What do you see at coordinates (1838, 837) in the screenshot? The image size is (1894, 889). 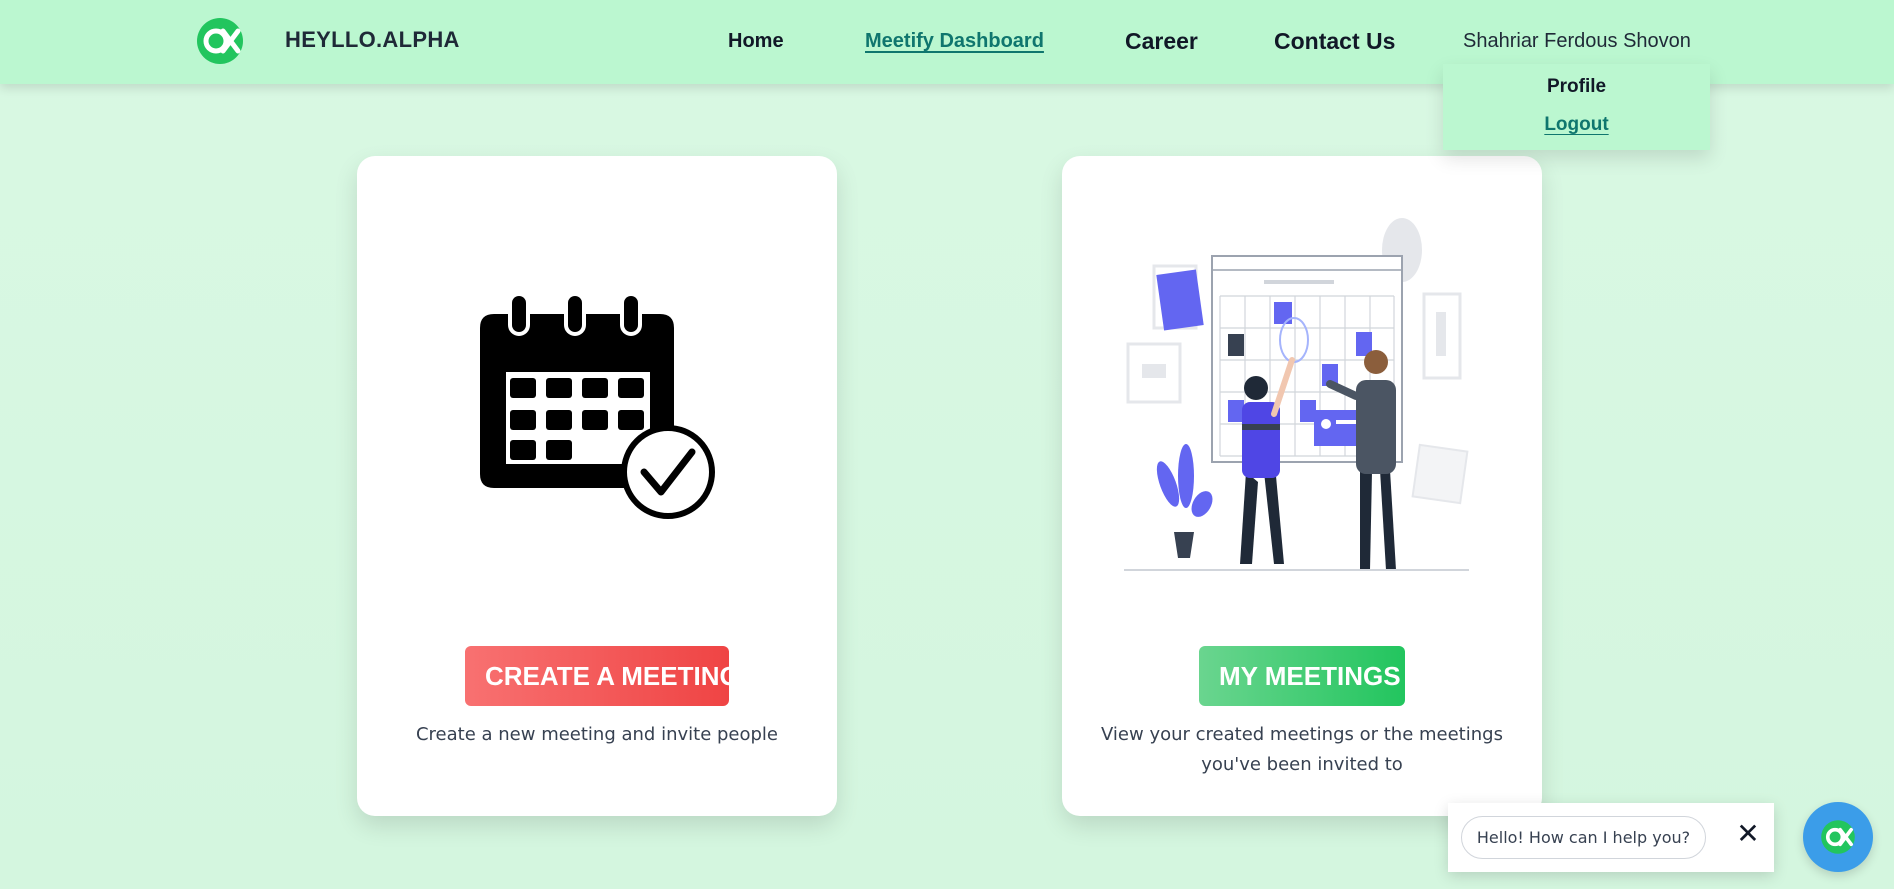 I see `chat-assistant-icon` at bounding box center [1838, 837].